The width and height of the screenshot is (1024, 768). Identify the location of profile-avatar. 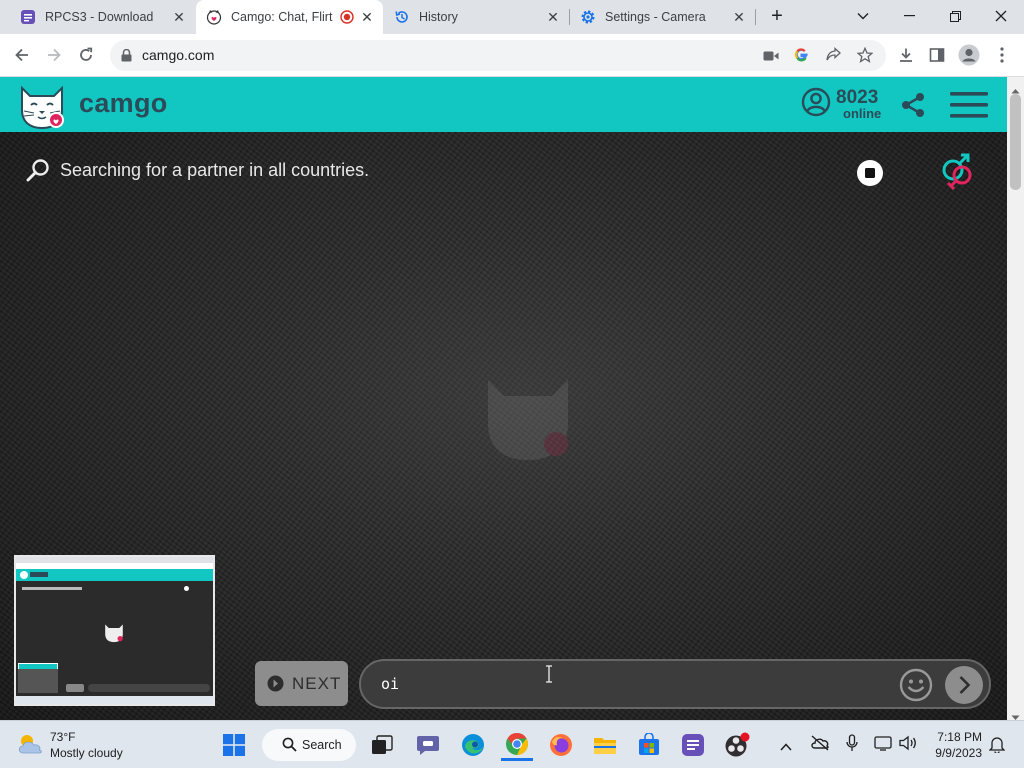
(969, 55).